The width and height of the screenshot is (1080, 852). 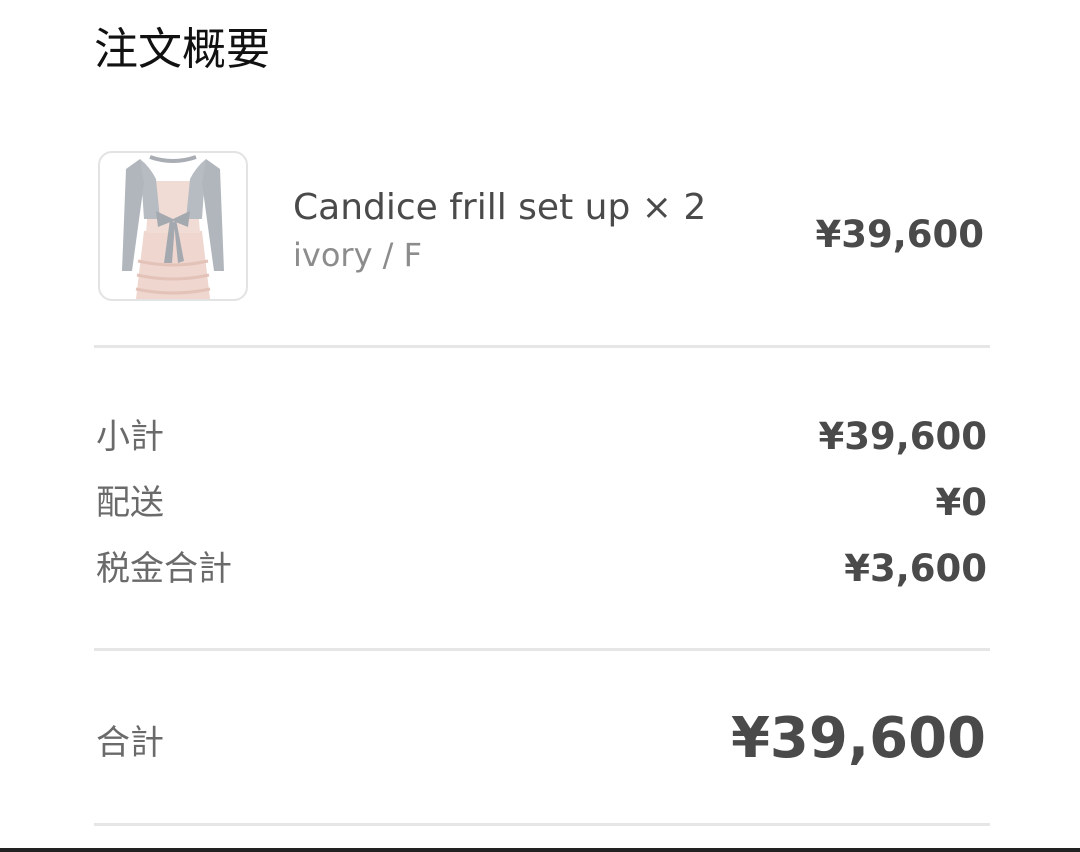 I want to click on product-variant: ivory / F, so click(x=358, y=255).